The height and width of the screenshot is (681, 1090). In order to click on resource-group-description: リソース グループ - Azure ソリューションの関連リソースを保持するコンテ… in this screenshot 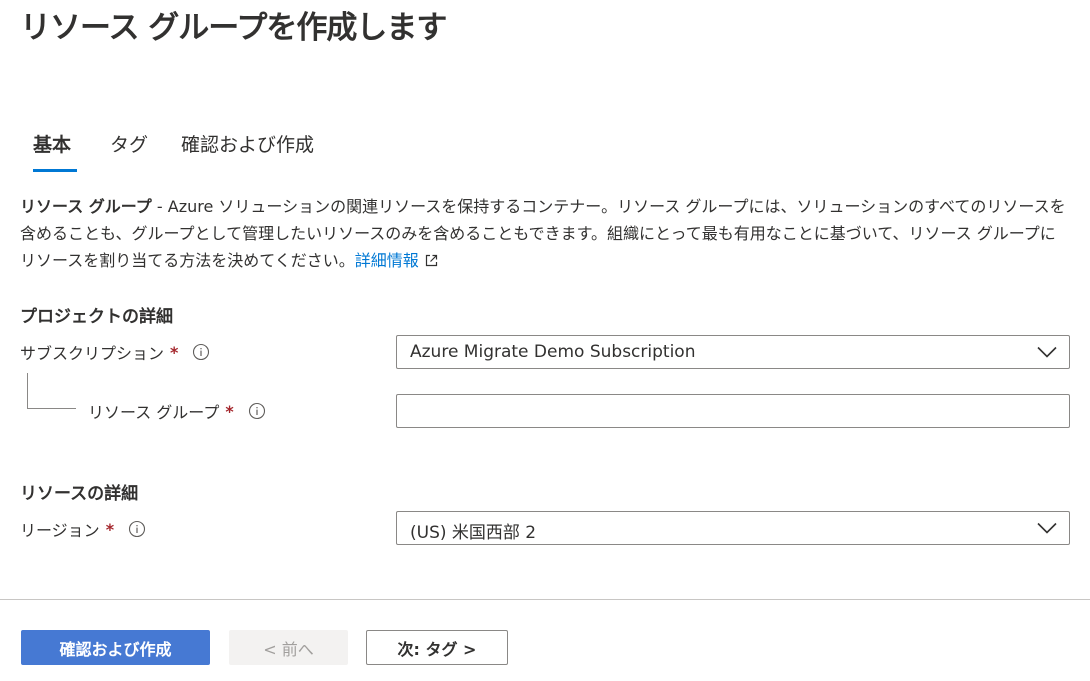, I will do `click(545, 233)`.